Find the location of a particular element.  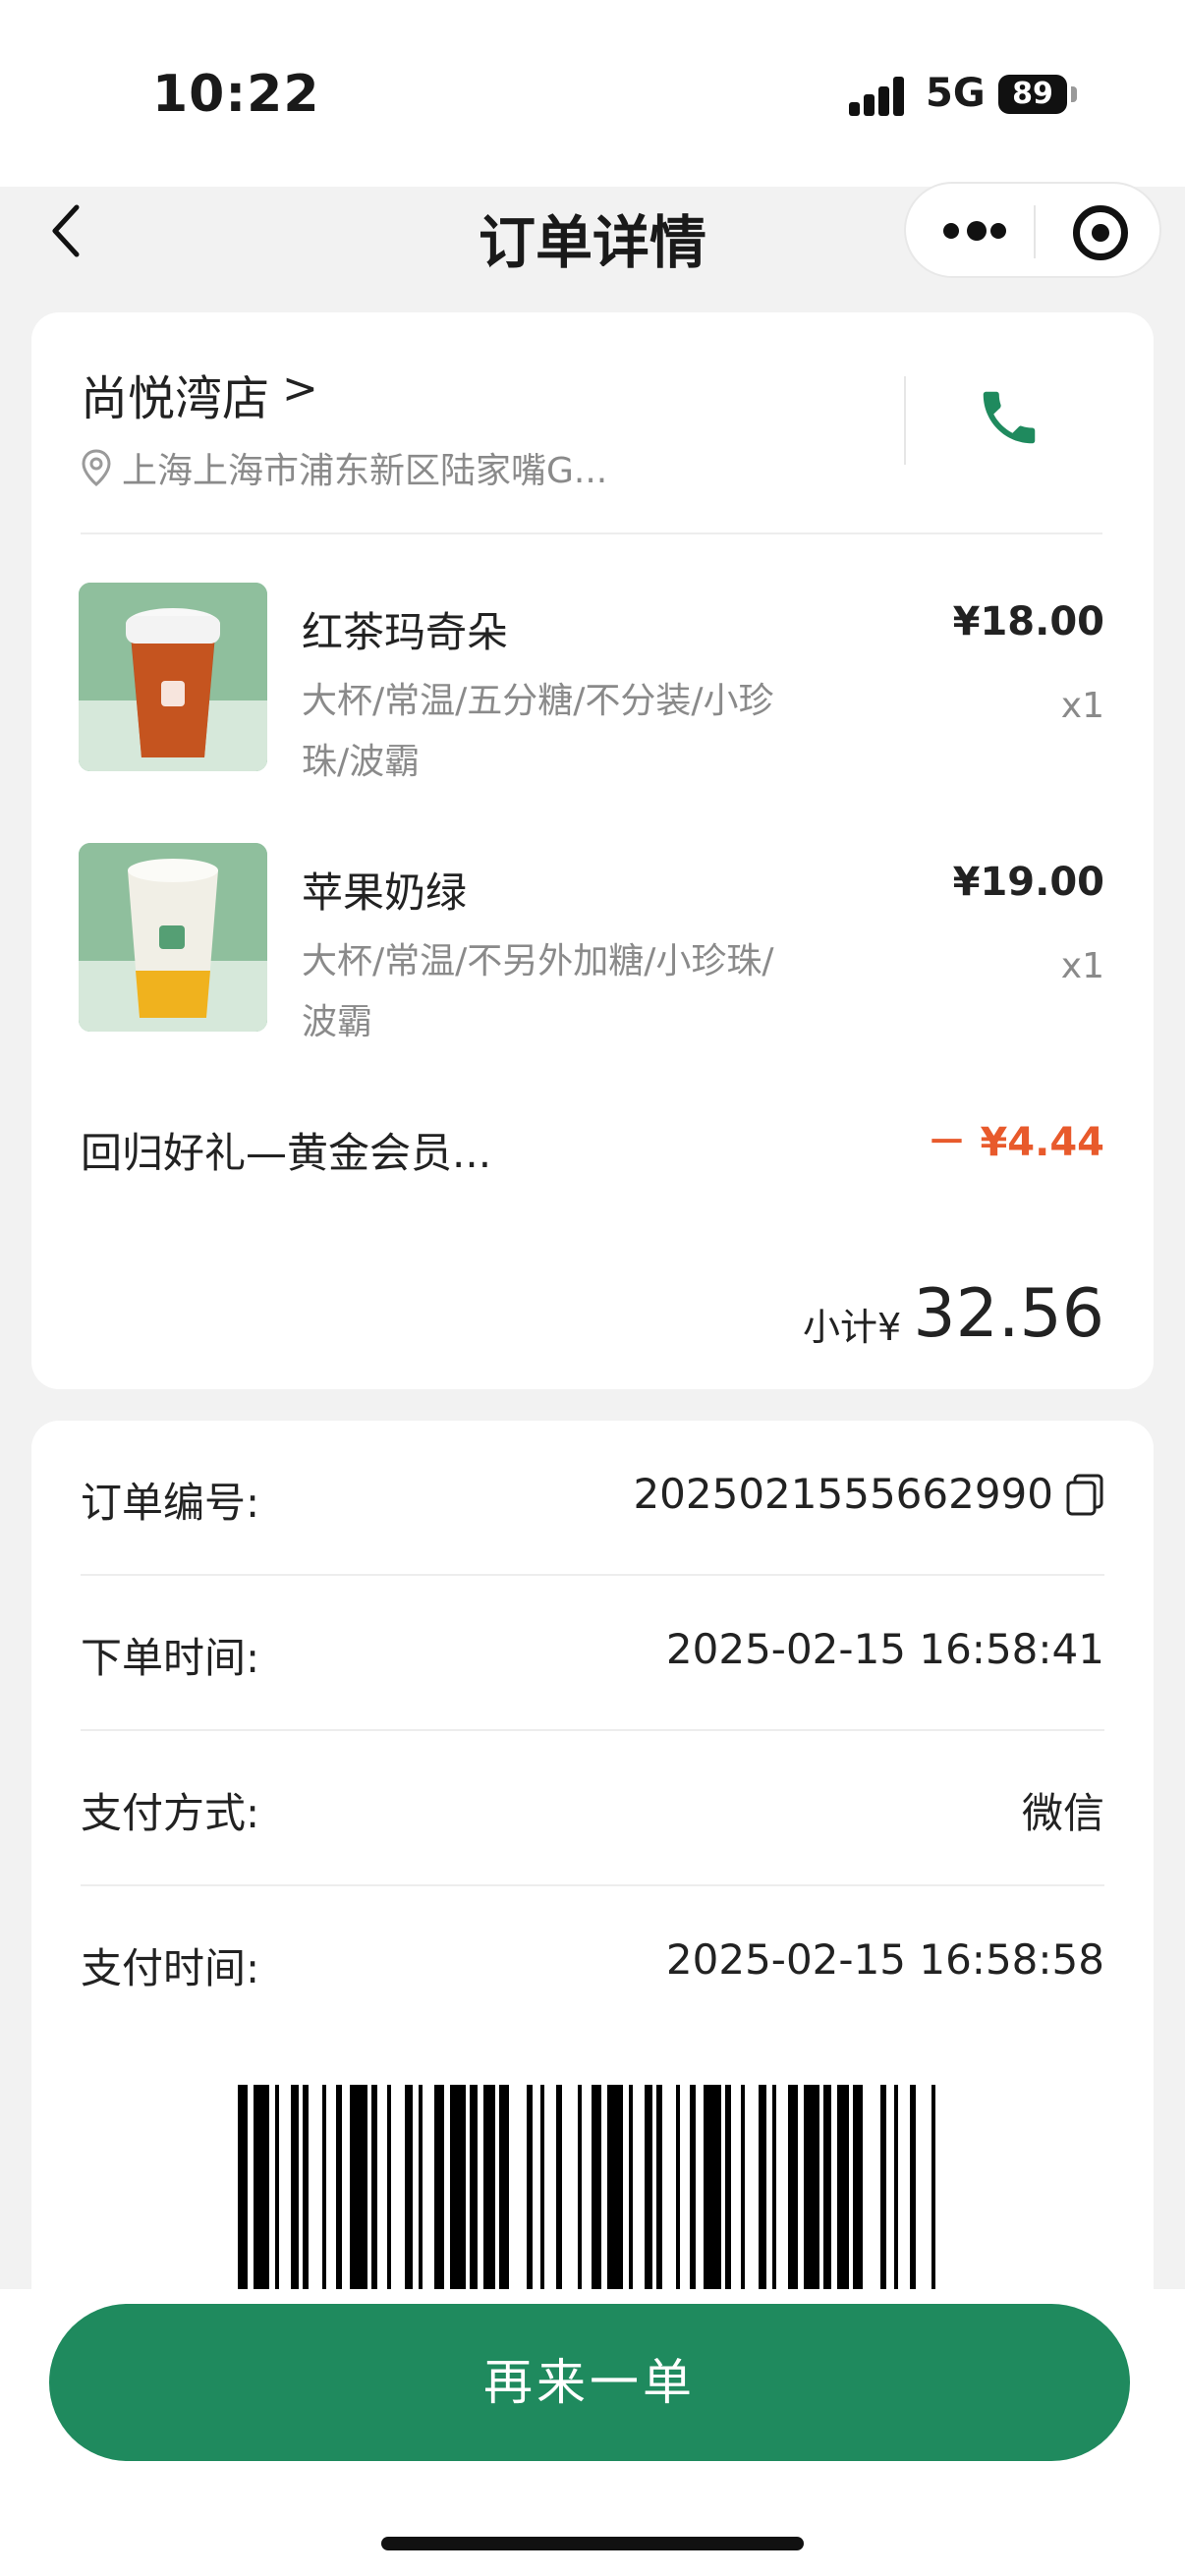

info-value: 2025-02-15 16:58:58 is located at coordinates (885, 1959).